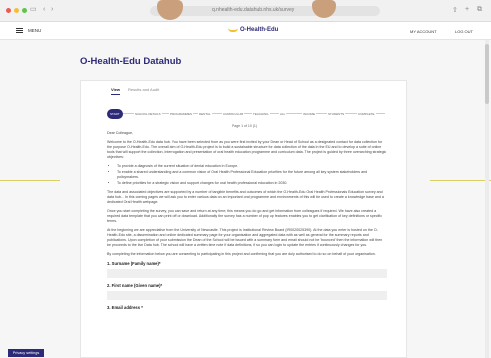 The image size is (491, 358). I want to click on site-logo: O-Health-Edu, so click(253, 30).